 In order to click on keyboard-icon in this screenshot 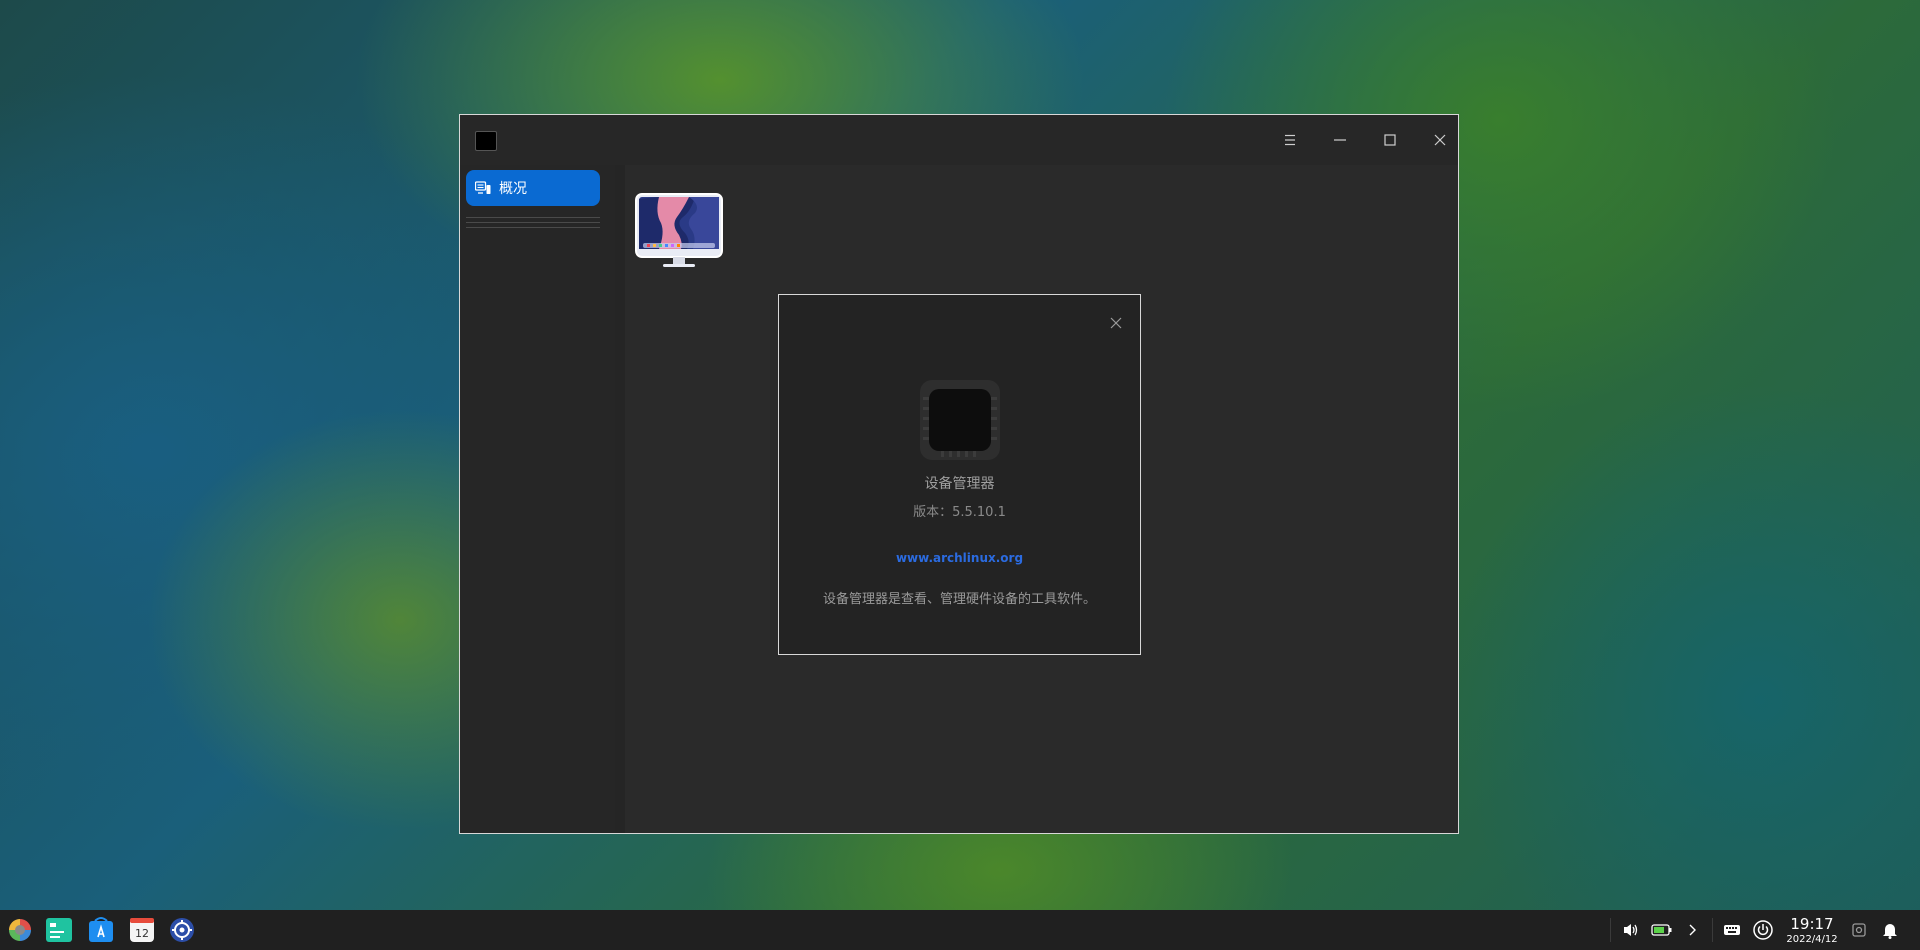, I will do `click(1732, 930)`.